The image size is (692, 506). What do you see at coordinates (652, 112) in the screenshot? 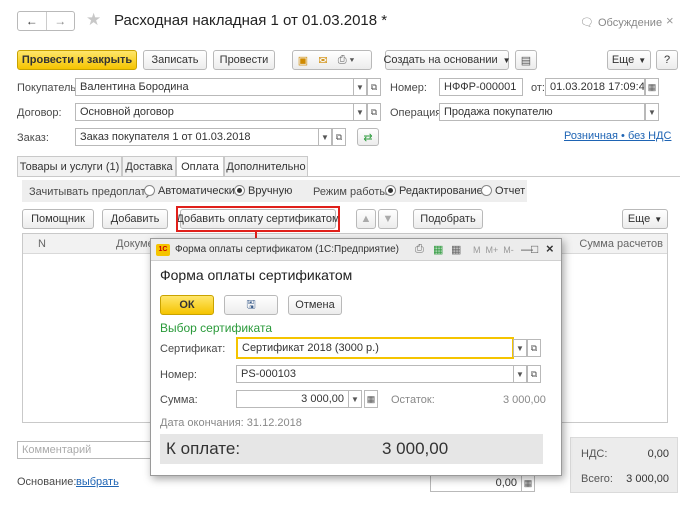
I see `operation-dropdown: ▼` at bounding box center [652, 112].